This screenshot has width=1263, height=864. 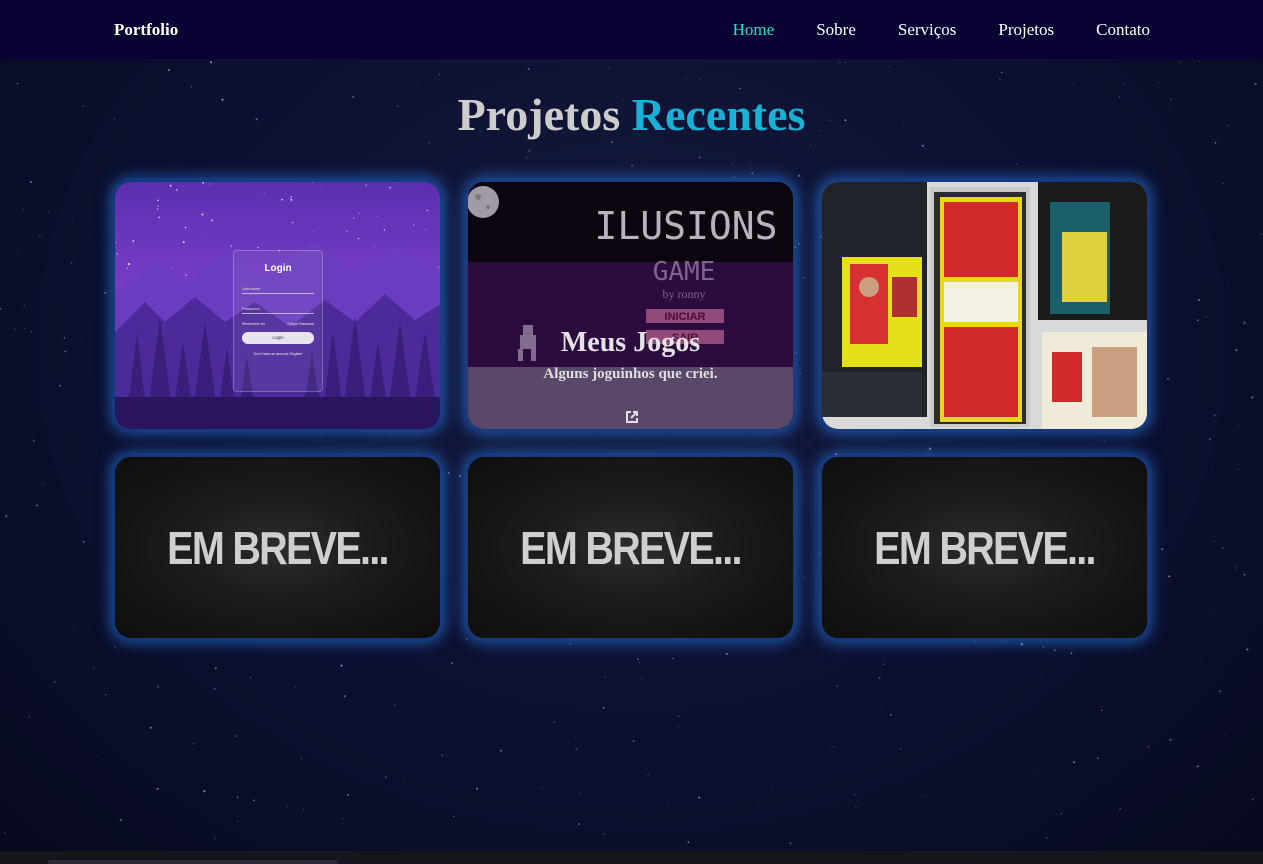 What do you see at coordinates (278, 288) in the screenshot?
I see `login-preview-username: Username` at bounding box center [278, 288].